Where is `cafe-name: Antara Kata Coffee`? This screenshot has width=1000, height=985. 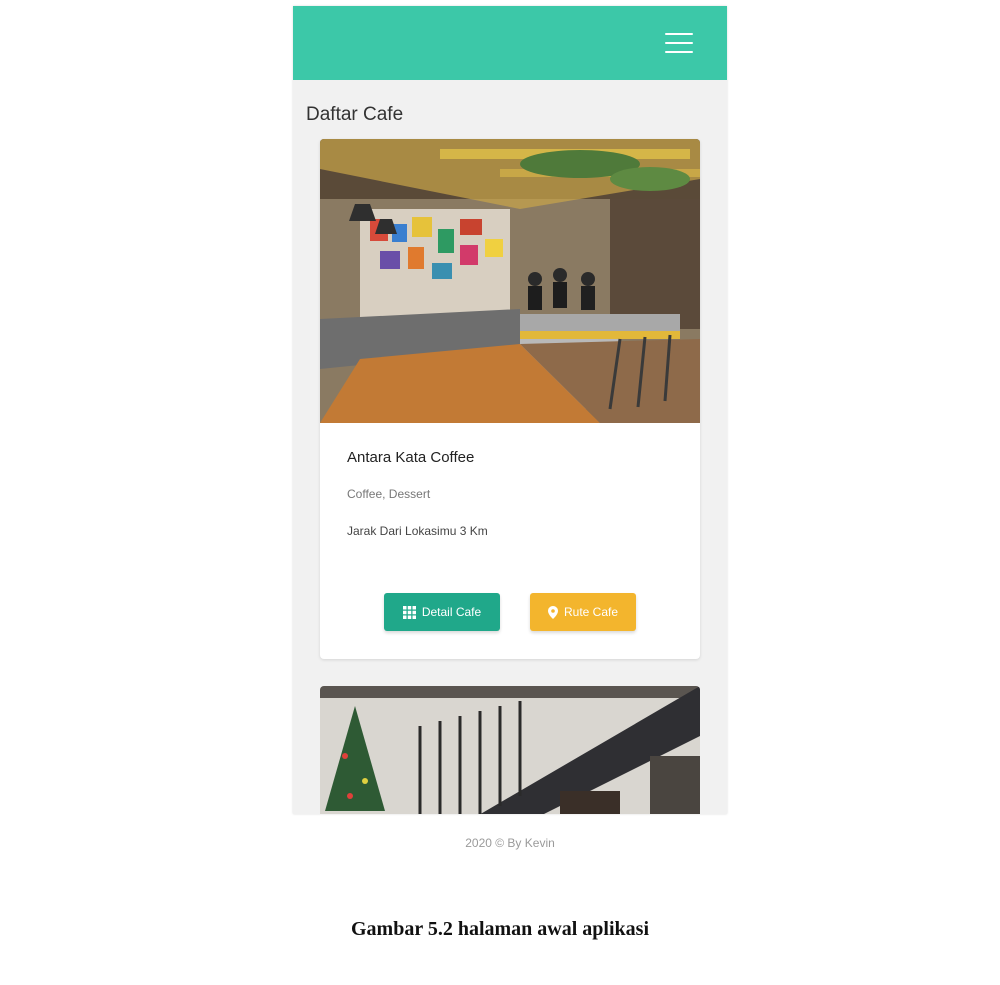
cafe-name: Antara Kata Coffee is located at coordinates (411, 457).